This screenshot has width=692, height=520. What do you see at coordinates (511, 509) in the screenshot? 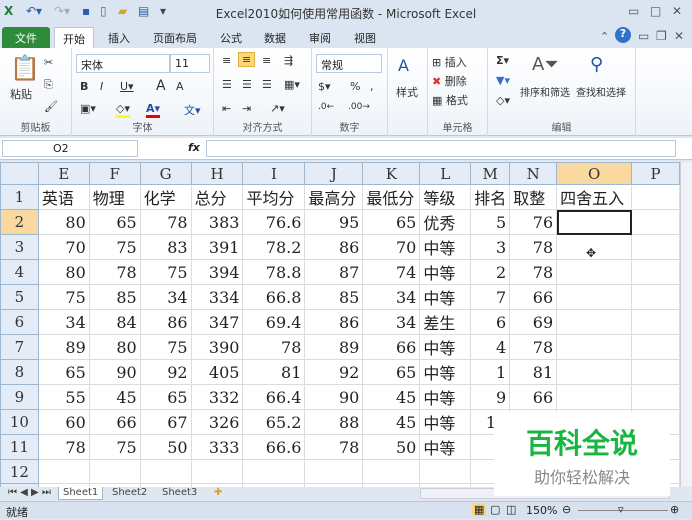
I see `page-break-view-icon: ◫` at bounding box center [511, 509].